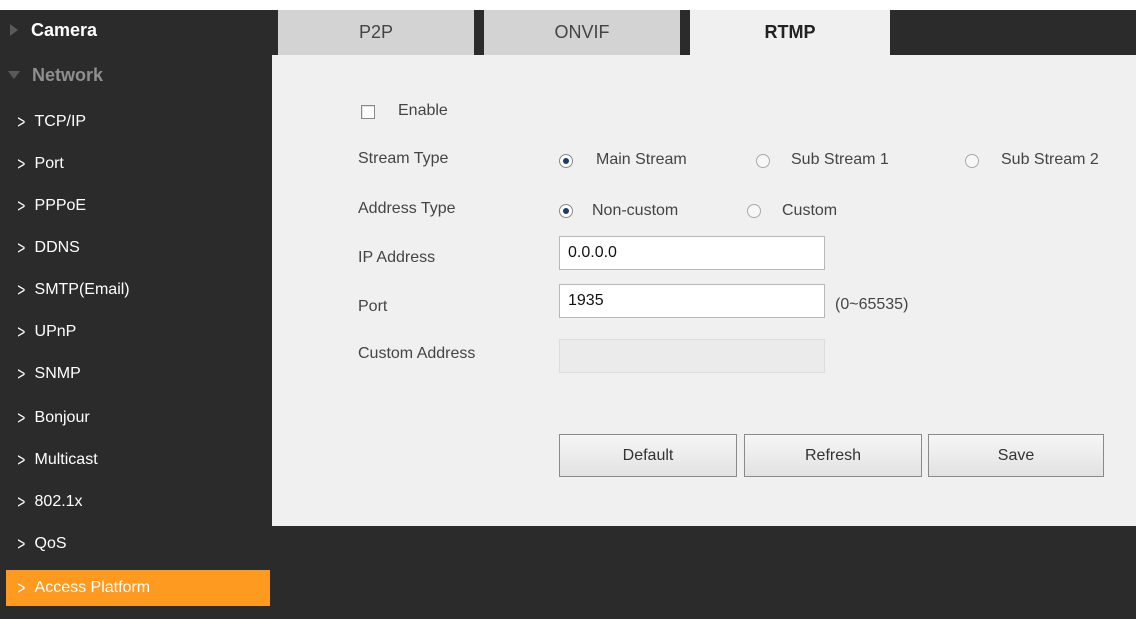  I want to click on stream-type-label: Stream Type, so click(403, 158).